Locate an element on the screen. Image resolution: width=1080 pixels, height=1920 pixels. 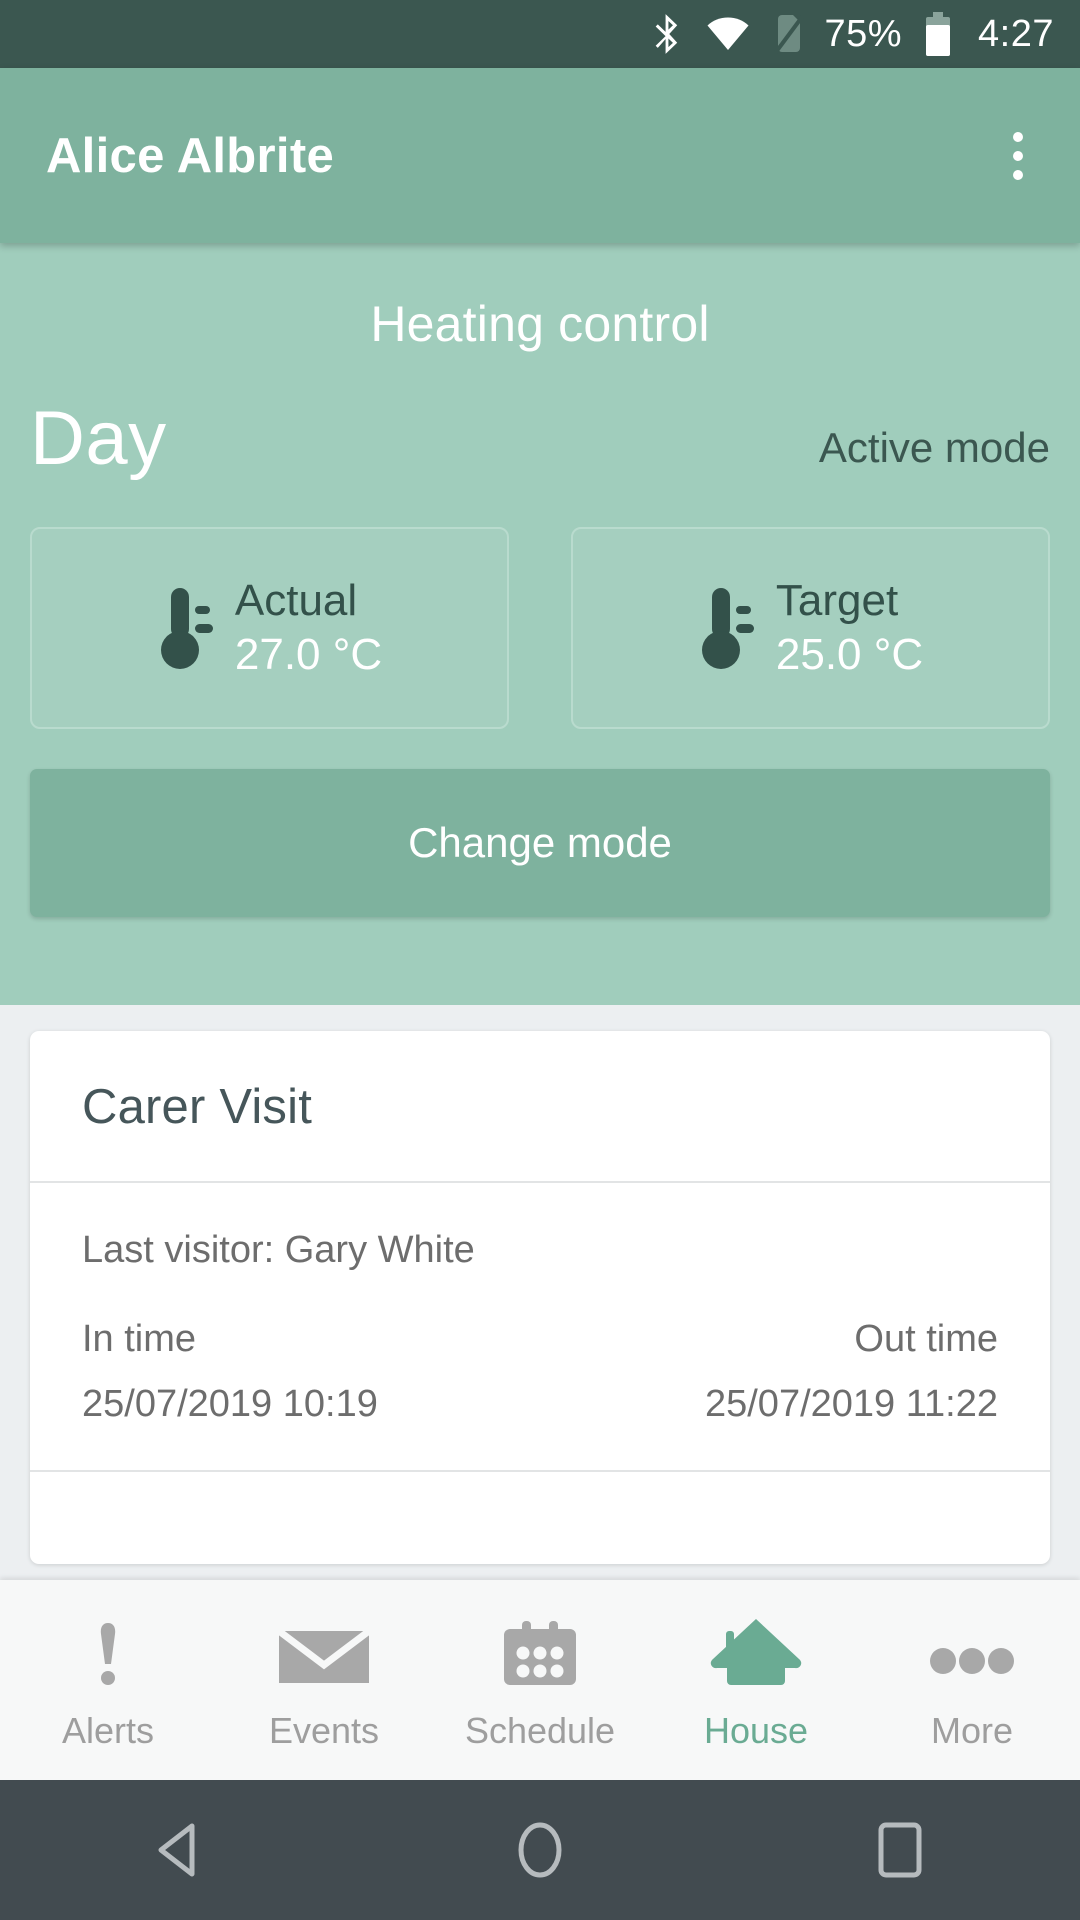
heating-mode-name: Day is located at coordinates (98, 438).